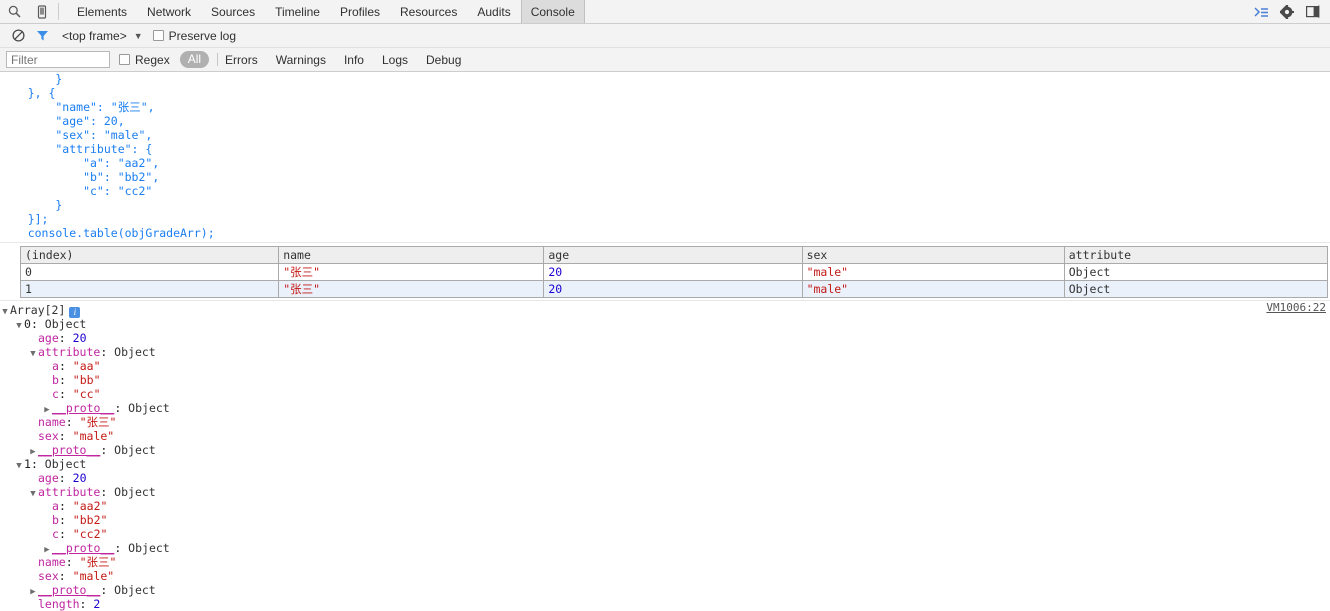 The width and height of the screenshot is (1330, 611). What do you see at coordinates (52, 422) in the screenshot?
I see `tree-node-key: name` at bounding box center [52, 422].